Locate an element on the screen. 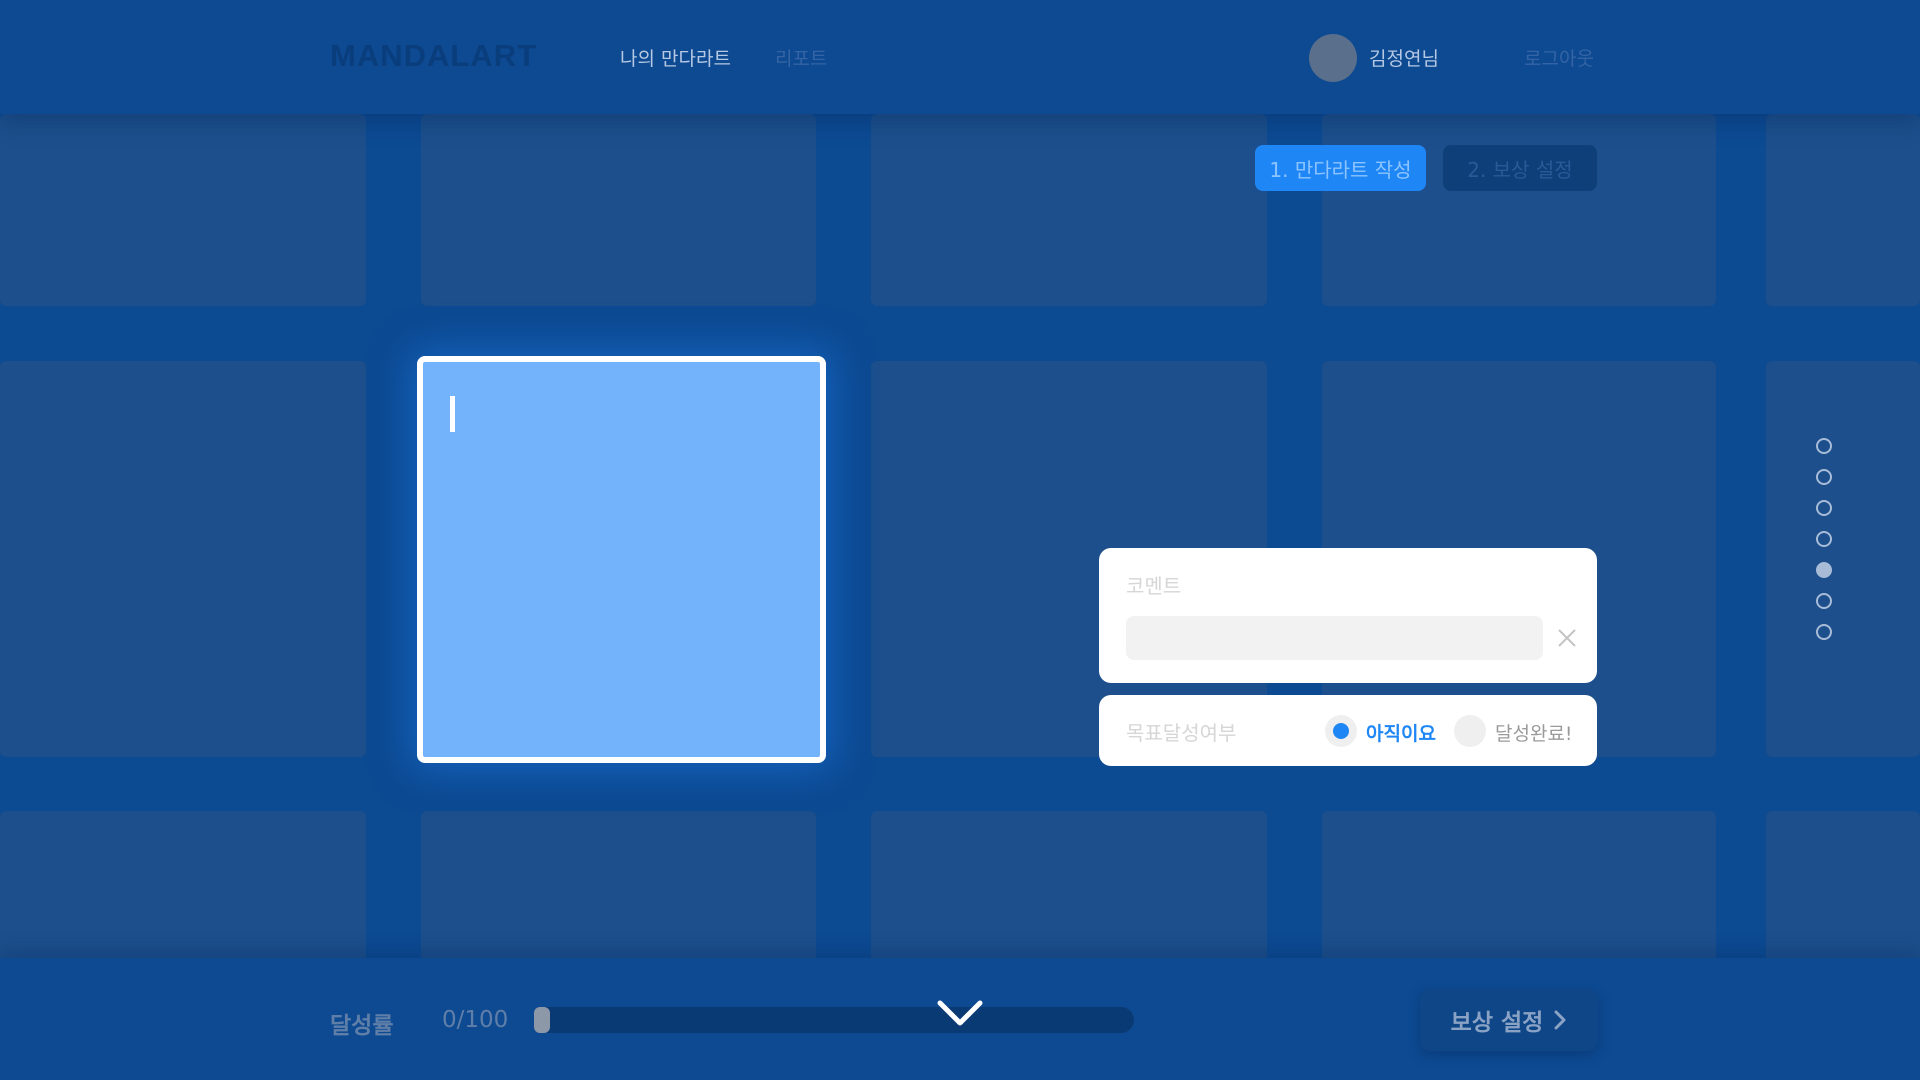 This screenshot has height=1080, width=1920. app-logo: MANDALART is located at coordinates (433, 56).